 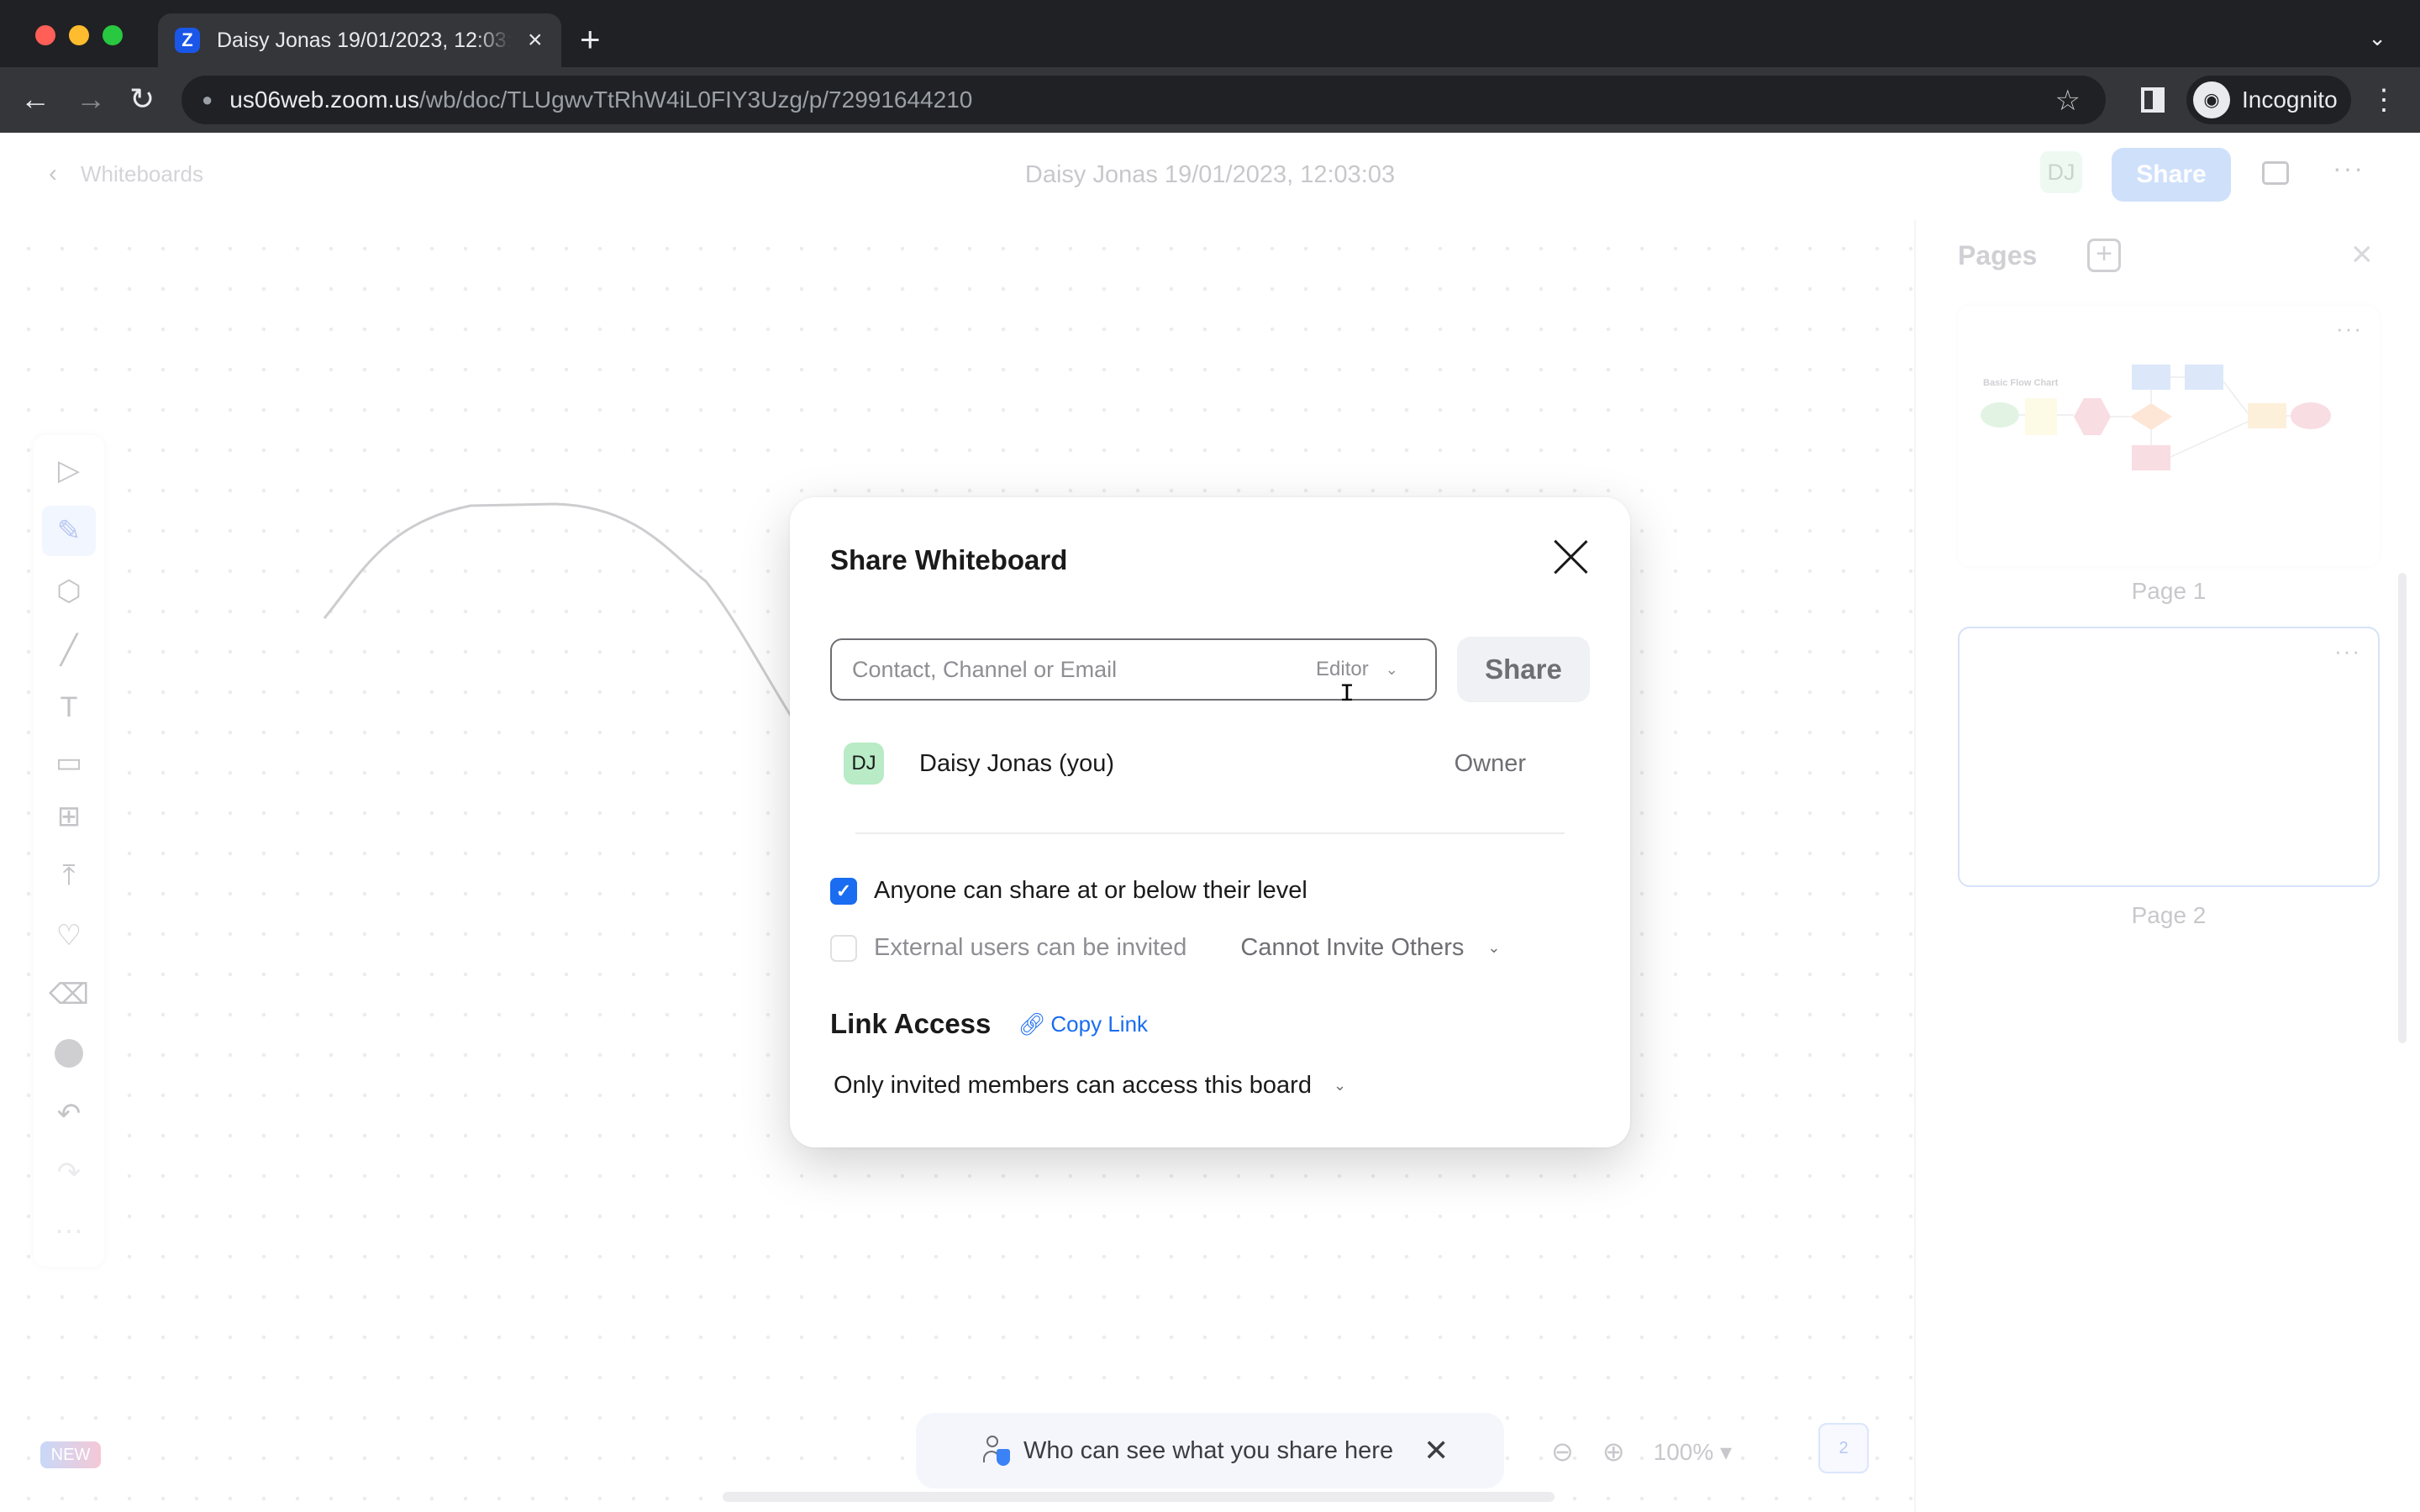 What do you see at coordinates (2290, 100) in the screenshot?
I see `incognito-label: Incognito` at bounding box center [2290, 100].